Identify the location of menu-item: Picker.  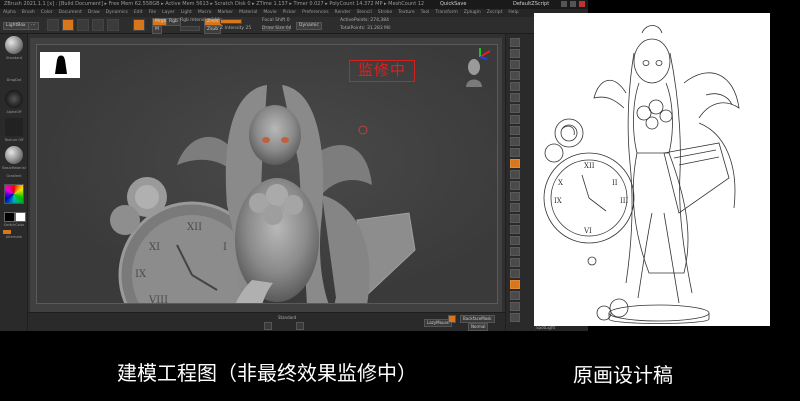
(289, 12).